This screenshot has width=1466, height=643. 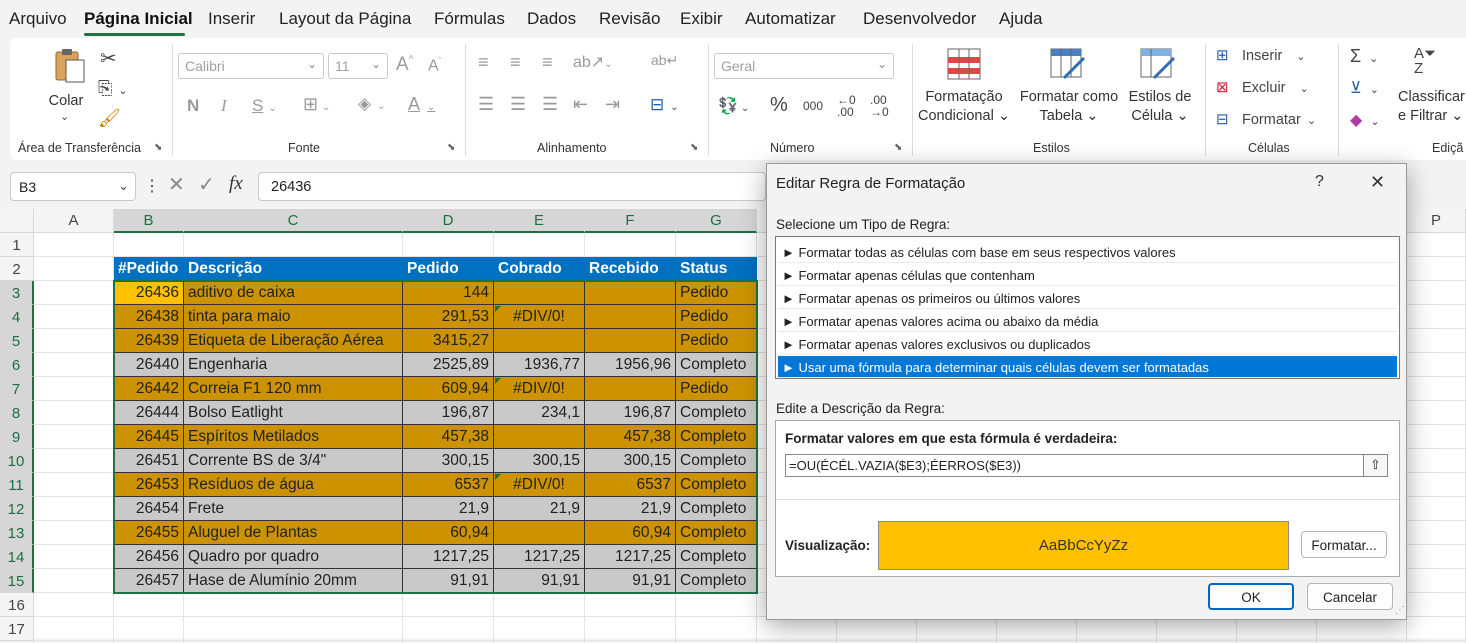 What do you see at coordinates (580, 104) in the screenshot?
I see `decrease-indent-icon: ⇤` at bounding box center [580, 104].